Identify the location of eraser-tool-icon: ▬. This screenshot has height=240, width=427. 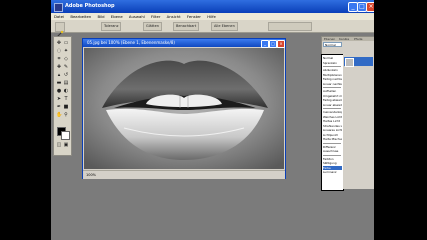
(59, 83).